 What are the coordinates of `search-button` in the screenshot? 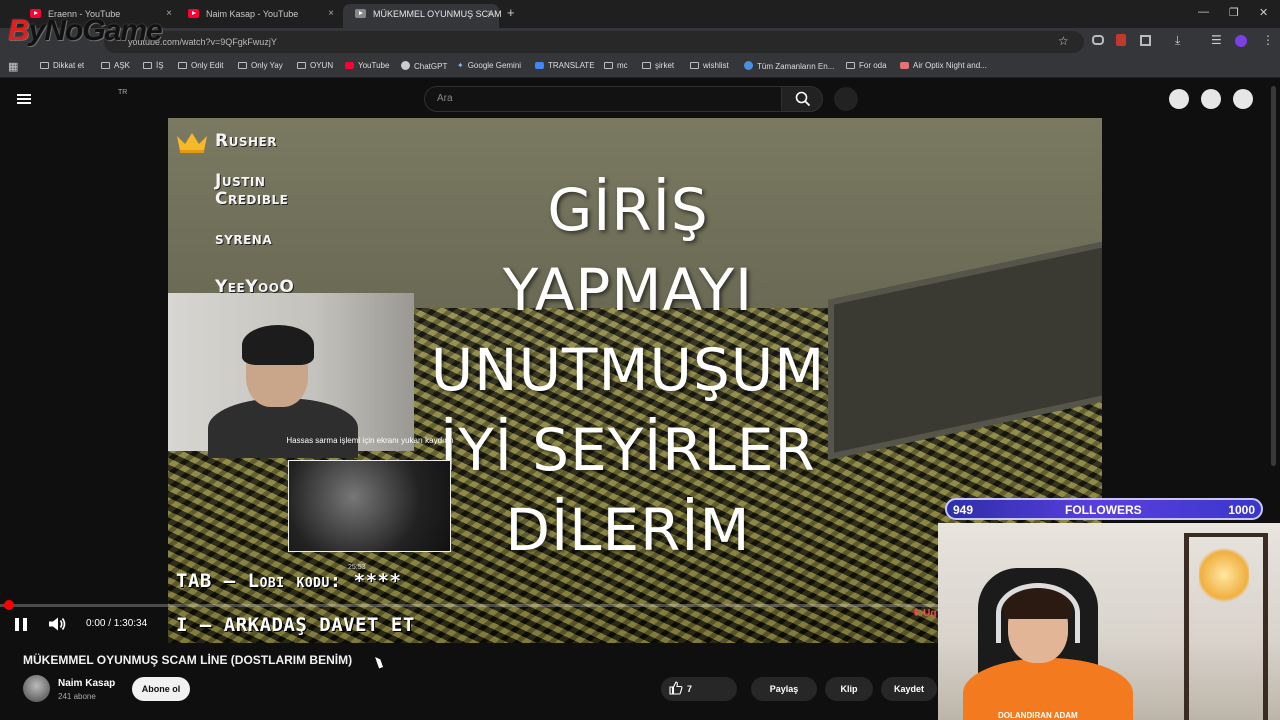 It's located at (802, 99).